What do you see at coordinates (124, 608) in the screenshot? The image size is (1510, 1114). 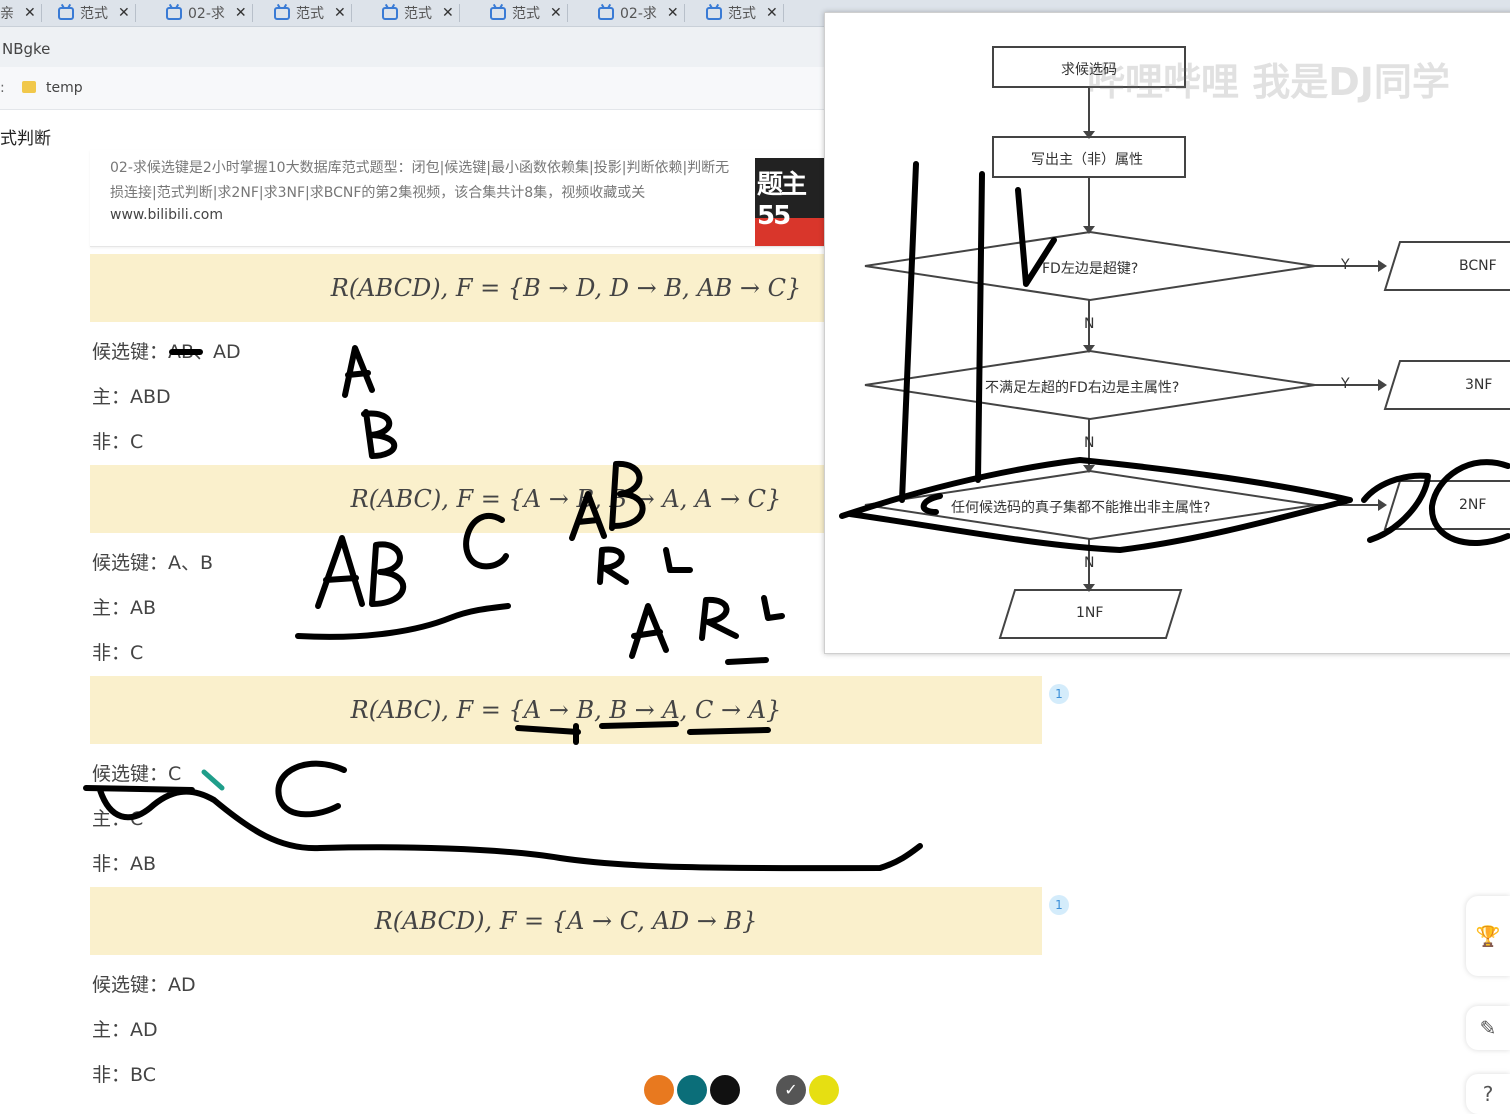 I see `primary-attr-line: 主：AB` at bounding box center [124, 608].